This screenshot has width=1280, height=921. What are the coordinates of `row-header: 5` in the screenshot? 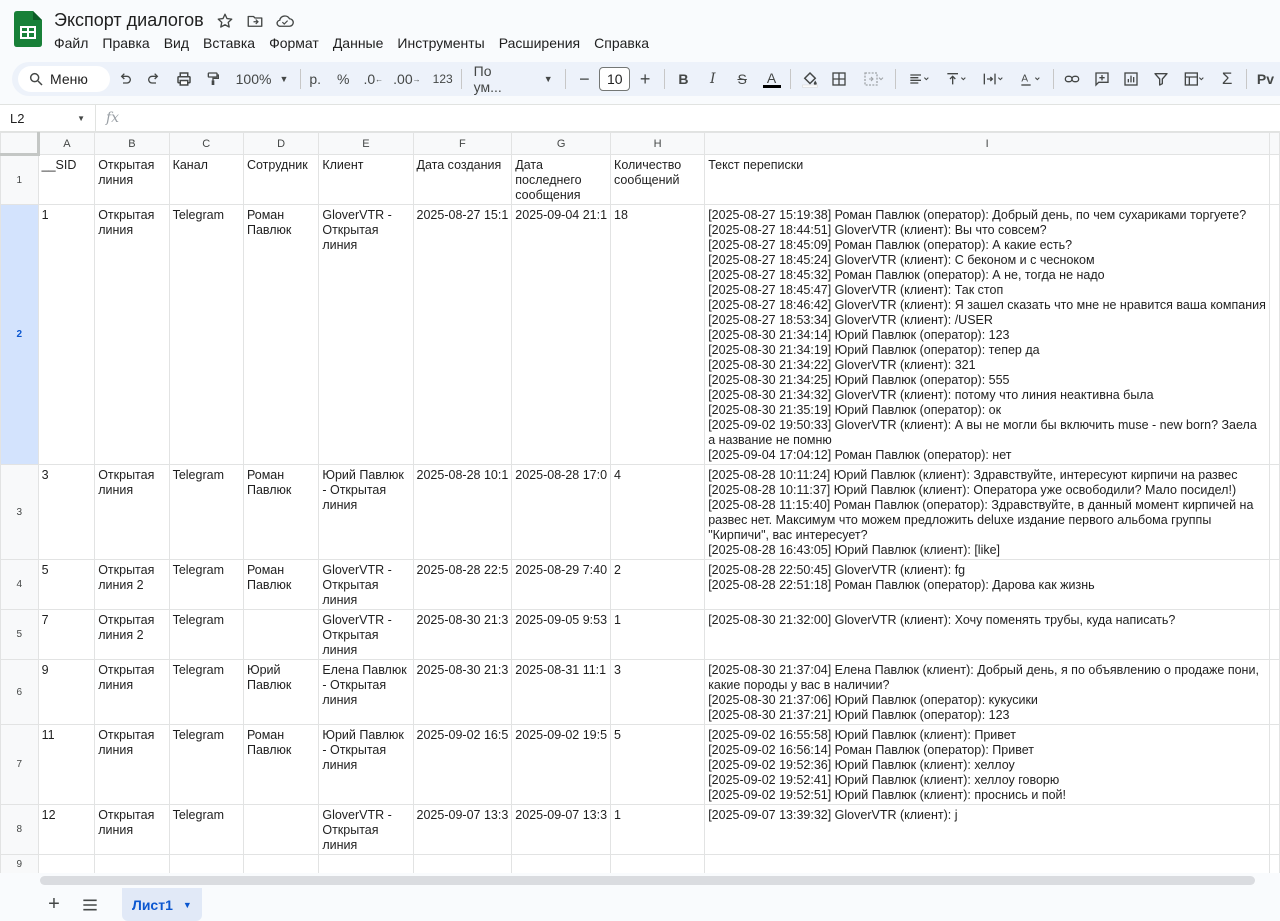 It's located at (19, 634).